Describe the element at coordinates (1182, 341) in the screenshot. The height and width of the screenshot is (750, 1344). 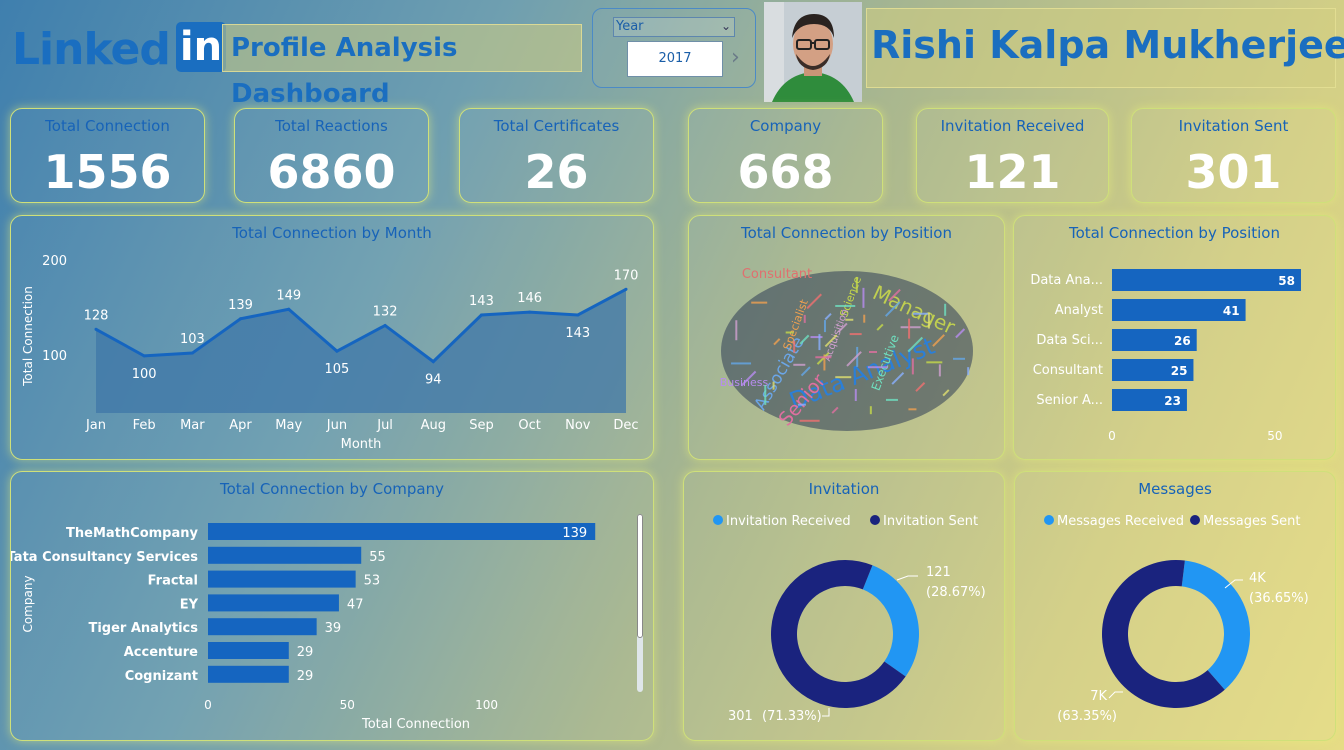
I see `bar-value-label: 26` at that location.